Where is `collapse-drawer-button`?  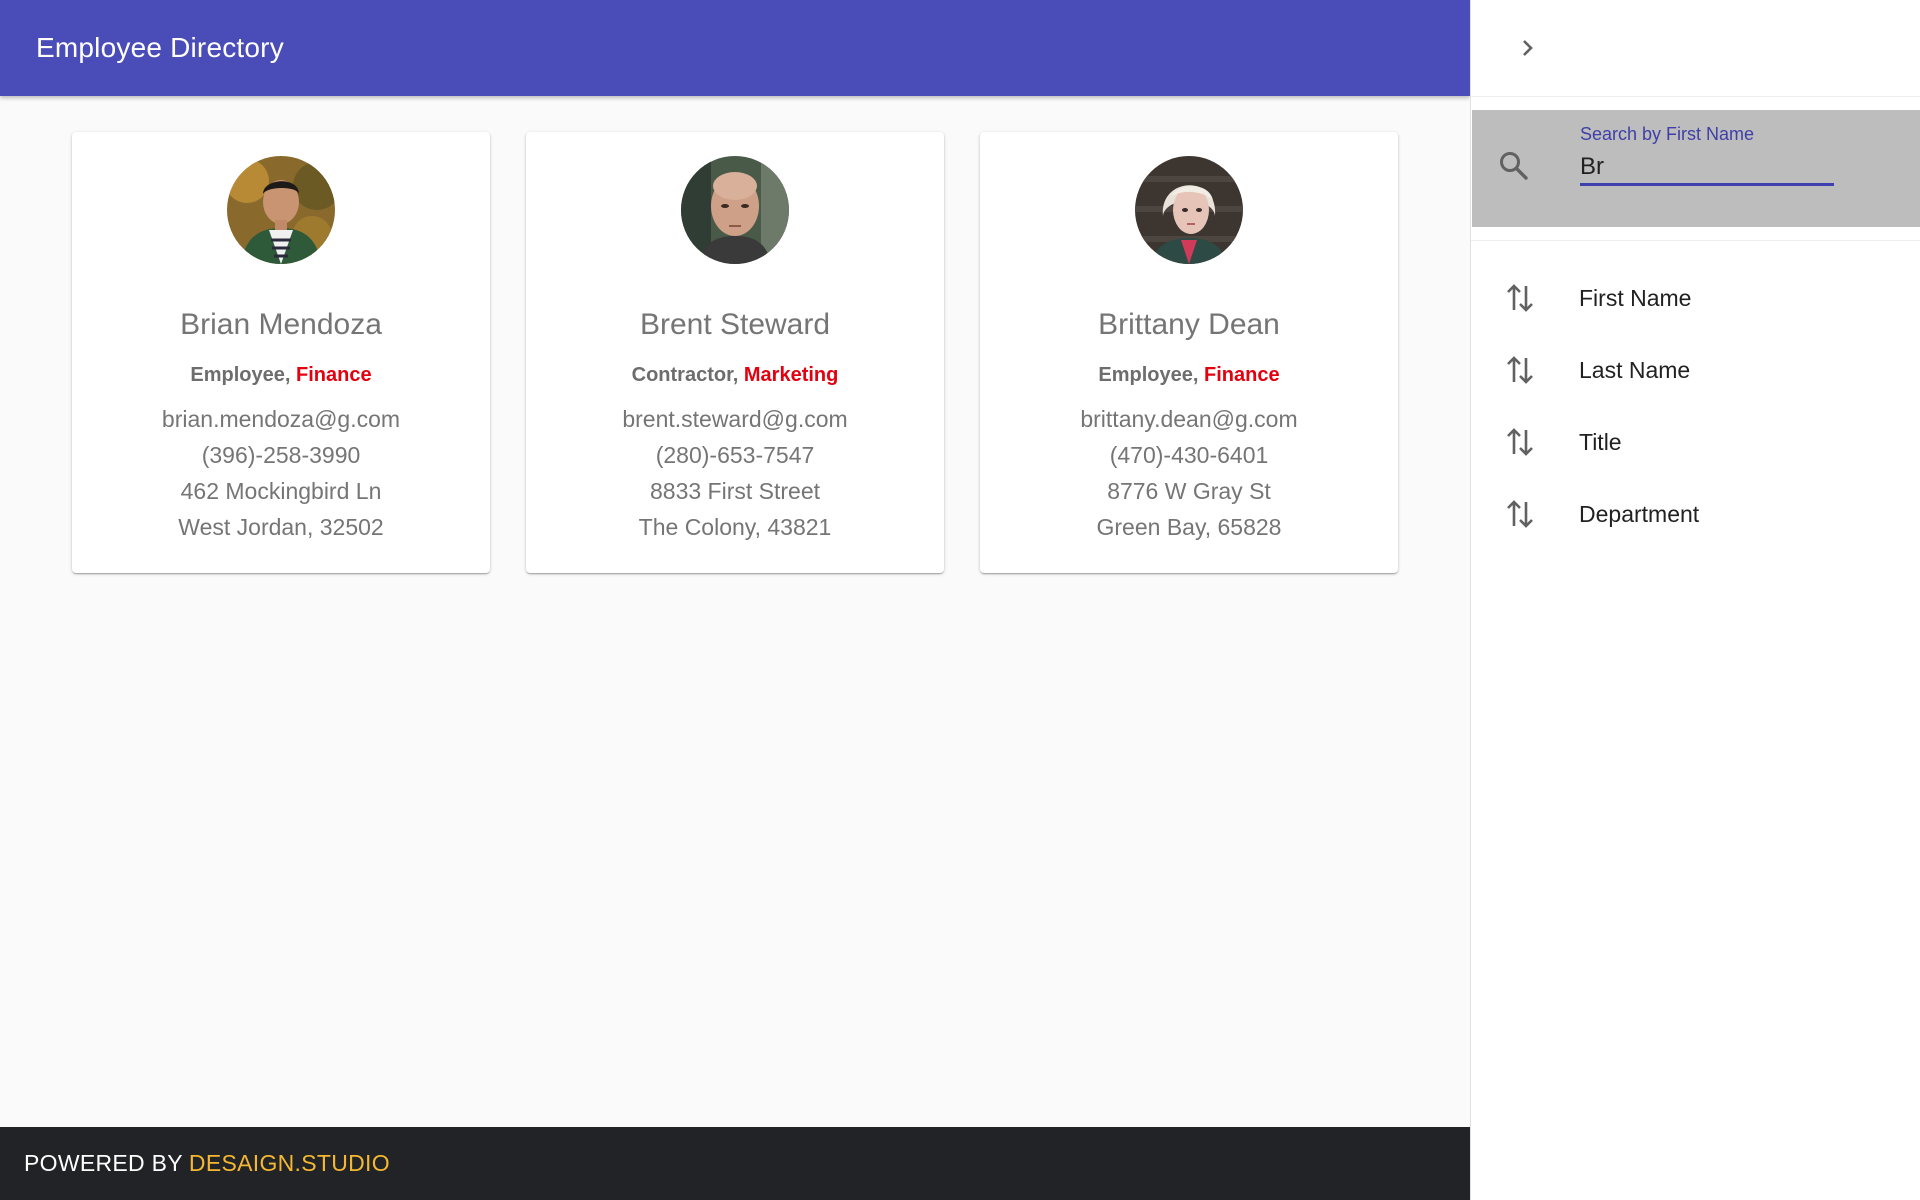
collapse-drawer-button is located at coordinates (1527, 48).